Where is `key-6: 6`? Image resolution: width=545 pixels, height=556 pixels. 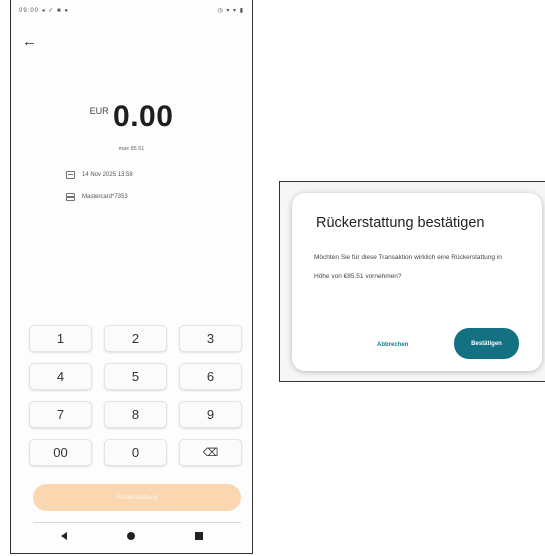 key-6: 6 is located at coordinates (210, 376).